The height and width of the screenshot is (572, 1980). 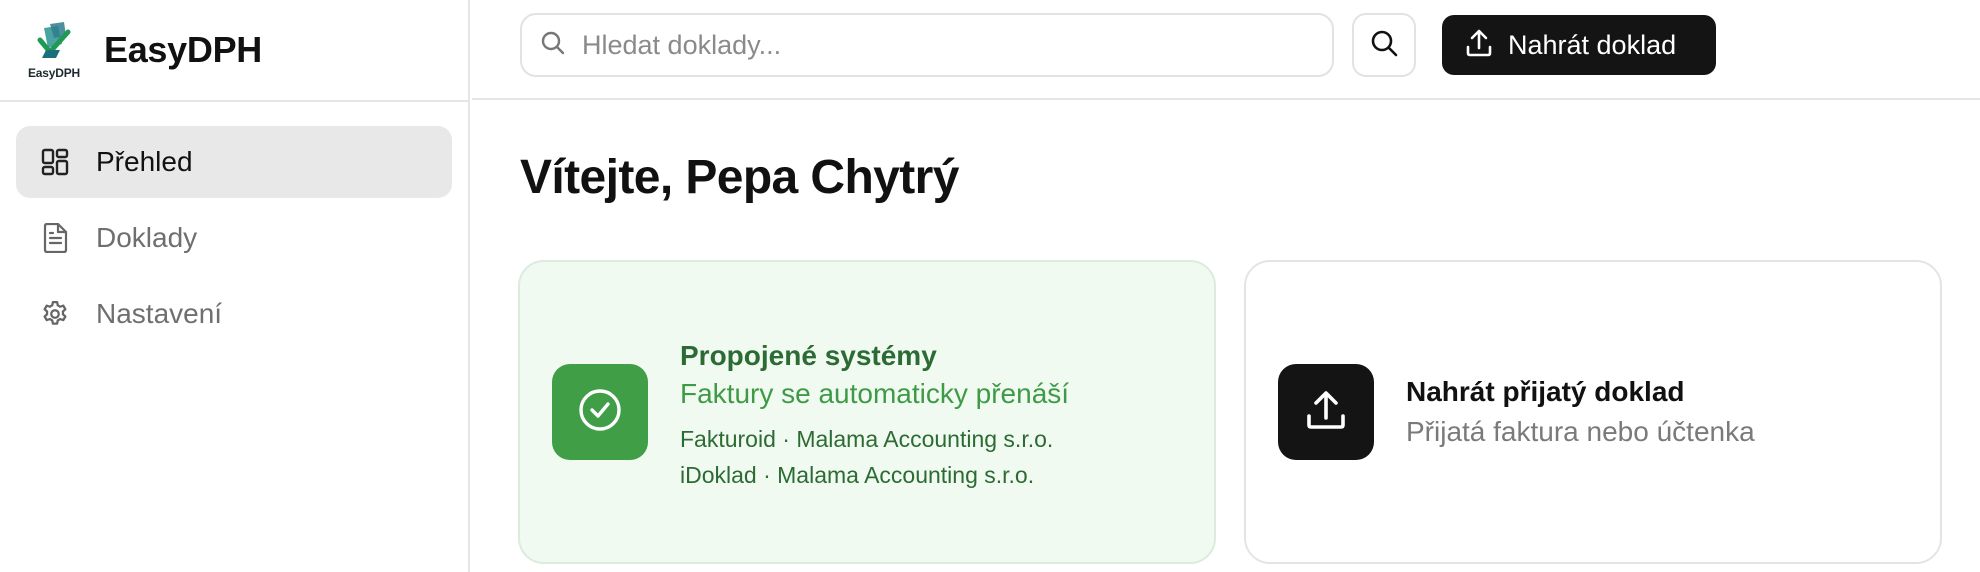 I want to click on top-bar: Nahrát doklad, so click(x=1226, y=50).